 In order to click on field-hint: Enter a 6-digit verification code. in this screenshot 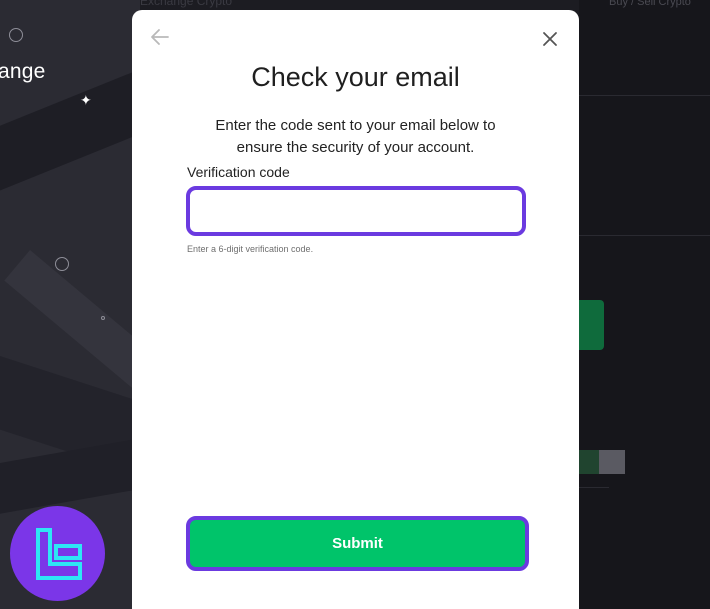, I will do `click(250, 249)`.